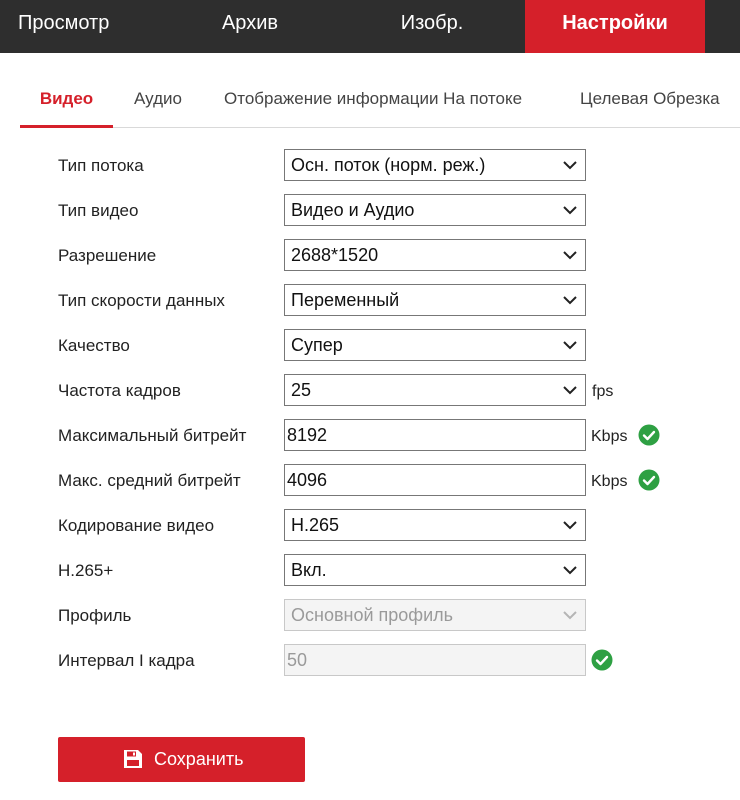 The height and width of the screenshot is (800, 740). I want to click on top-nav-bar: Просмотр Архив Изобр. Настройки, so click(370, 26).